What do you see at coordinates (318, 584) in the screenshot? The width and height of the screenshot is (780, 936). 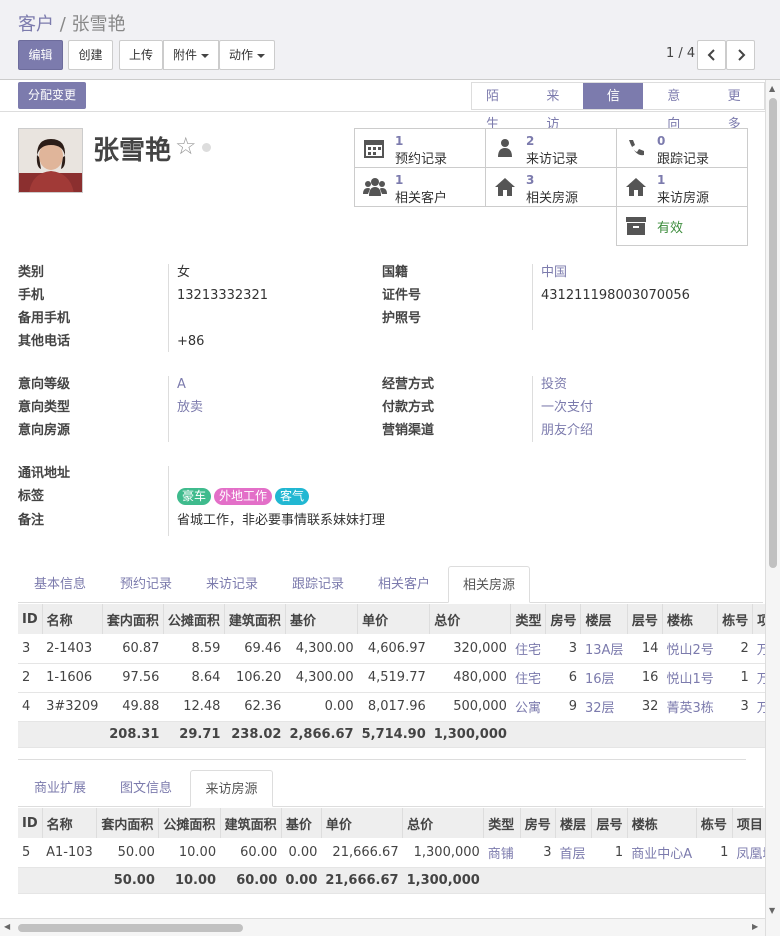 I see `tab-跟踪记录: 跟踪记录` at bounding box center [318, 584].